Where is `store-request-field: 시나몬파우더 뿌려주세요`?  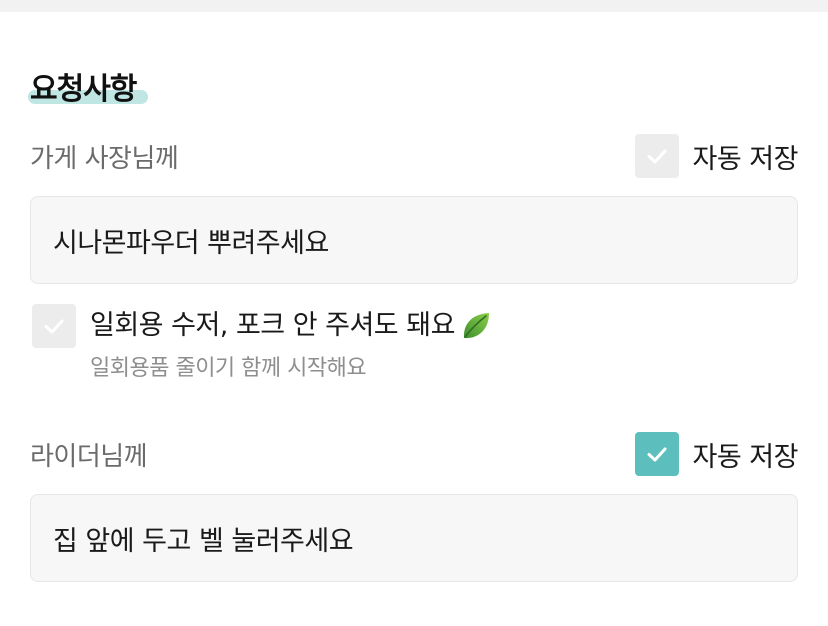
store-request-field: 시나몬파우더 뿌려주세요 is located at coordinates (414, 240).